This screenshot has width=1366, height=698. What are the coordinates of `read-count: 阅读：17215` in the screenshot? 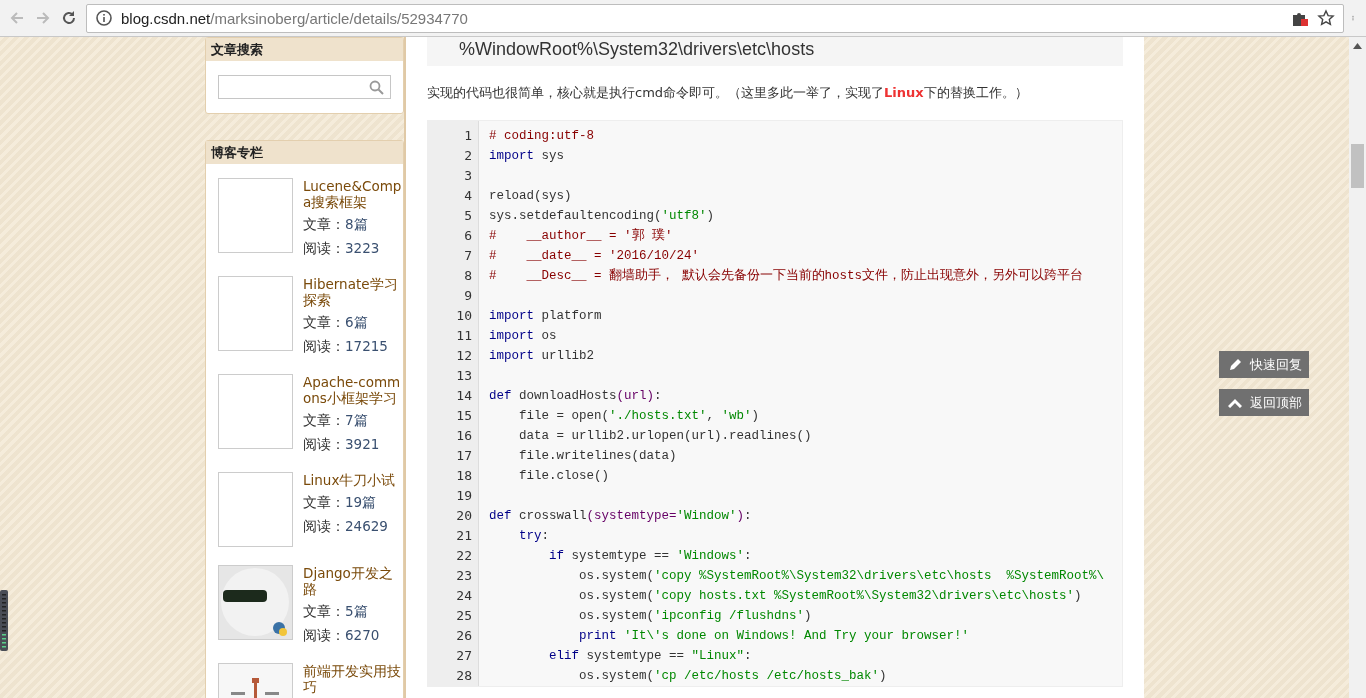 It's located at (346, 347).